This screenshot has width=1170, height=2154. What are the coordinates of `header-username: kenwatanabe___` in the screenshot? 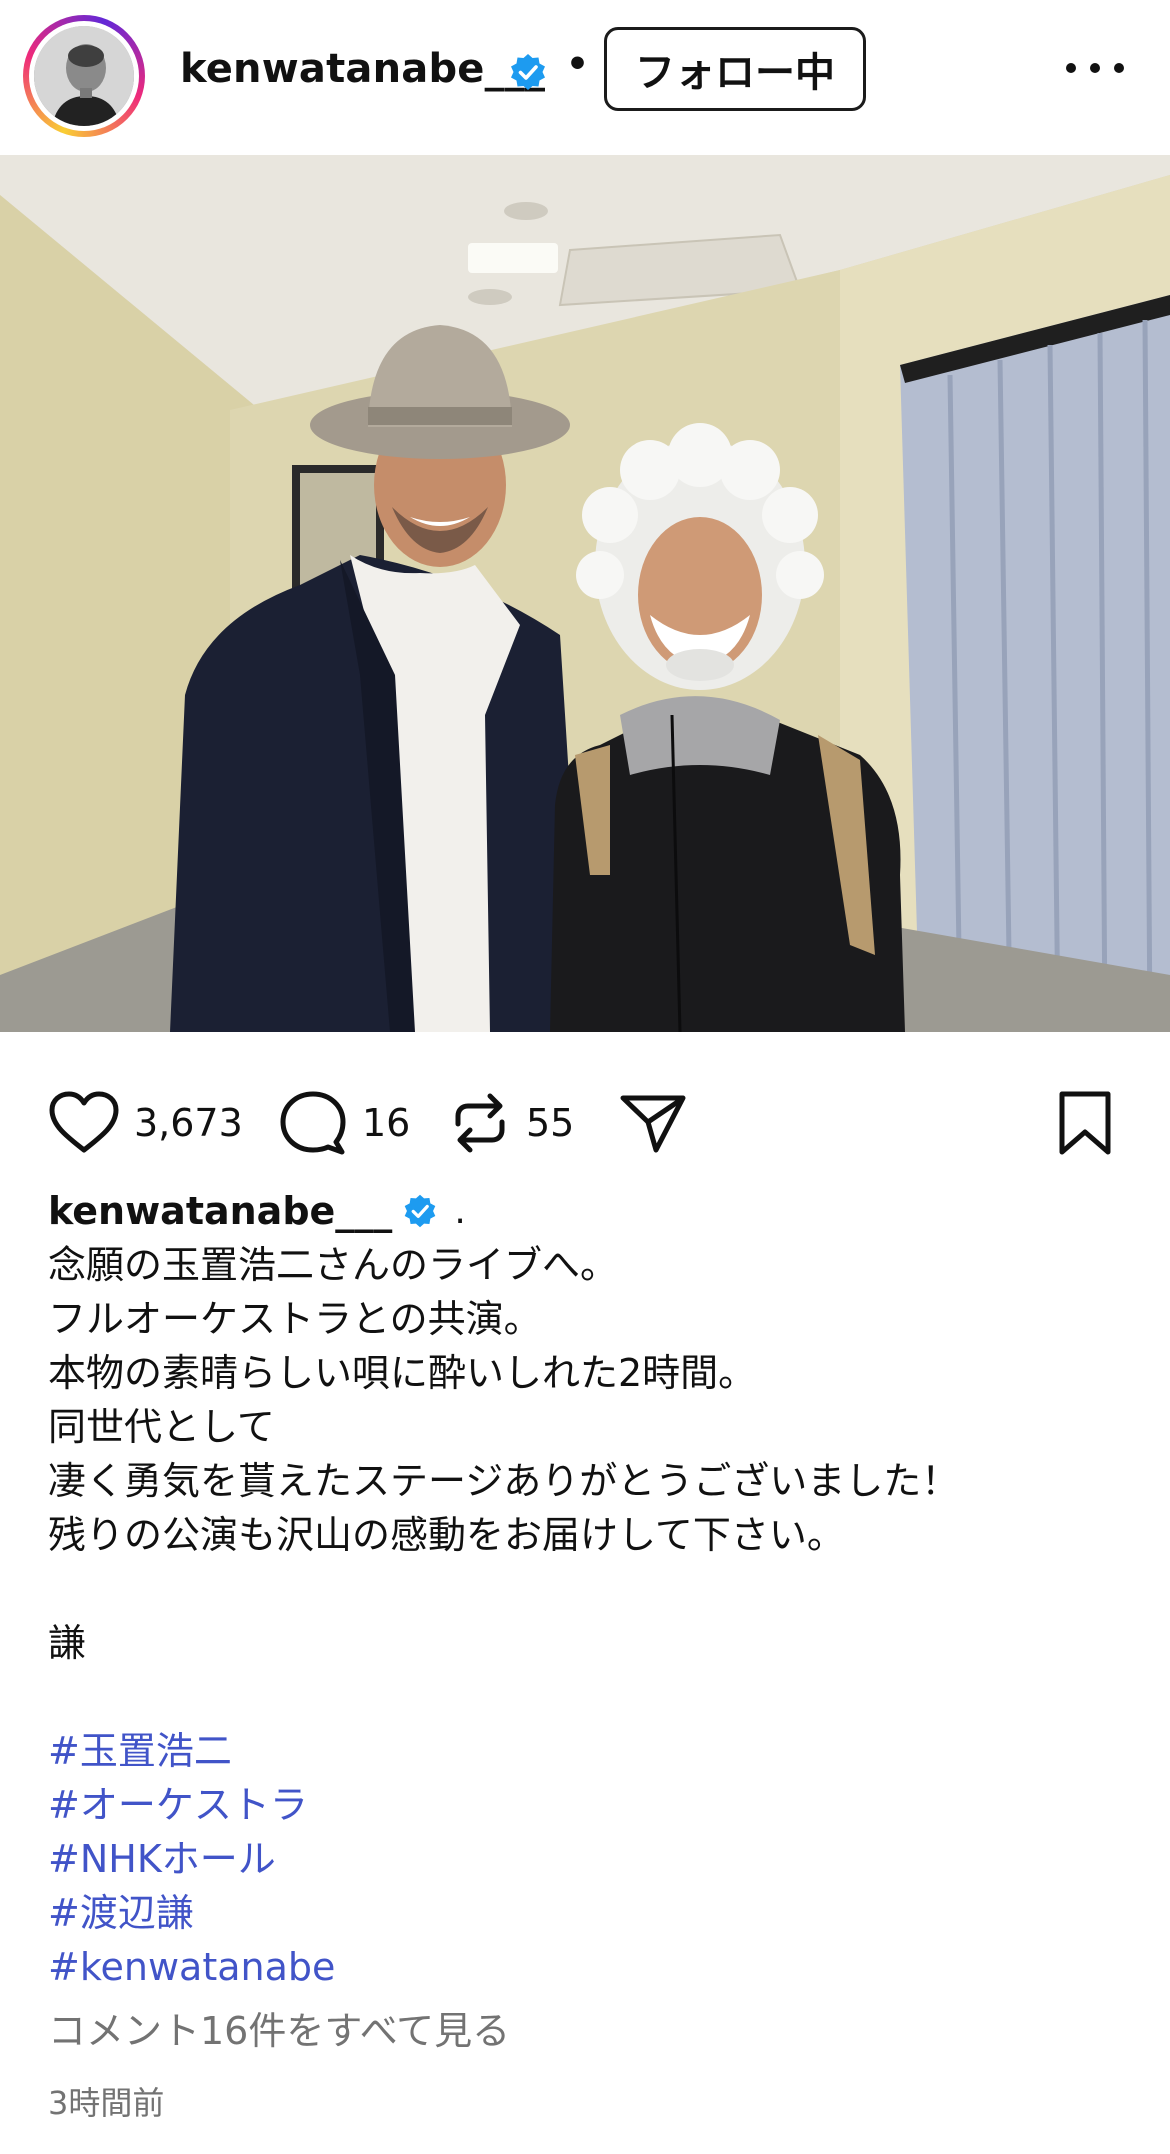 It's located at (362, 69).